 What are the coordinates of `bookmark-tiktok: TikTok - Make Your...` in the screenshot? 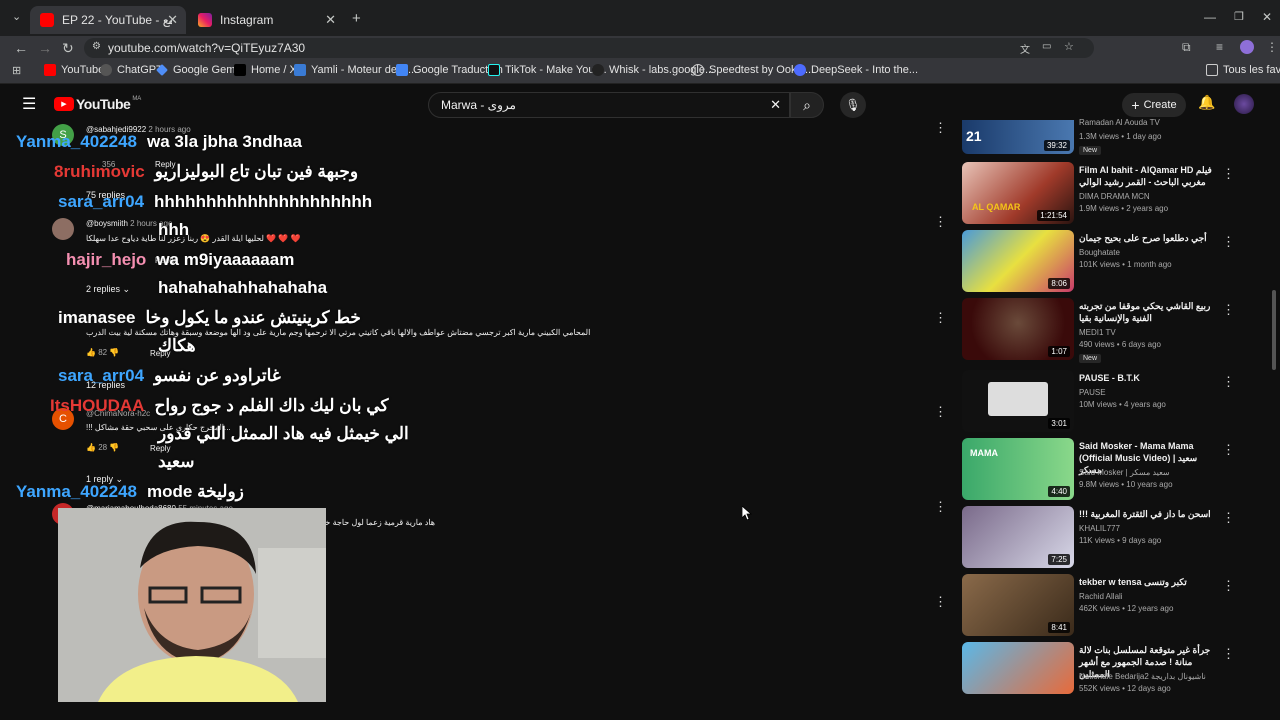 It's located at (547, 70).